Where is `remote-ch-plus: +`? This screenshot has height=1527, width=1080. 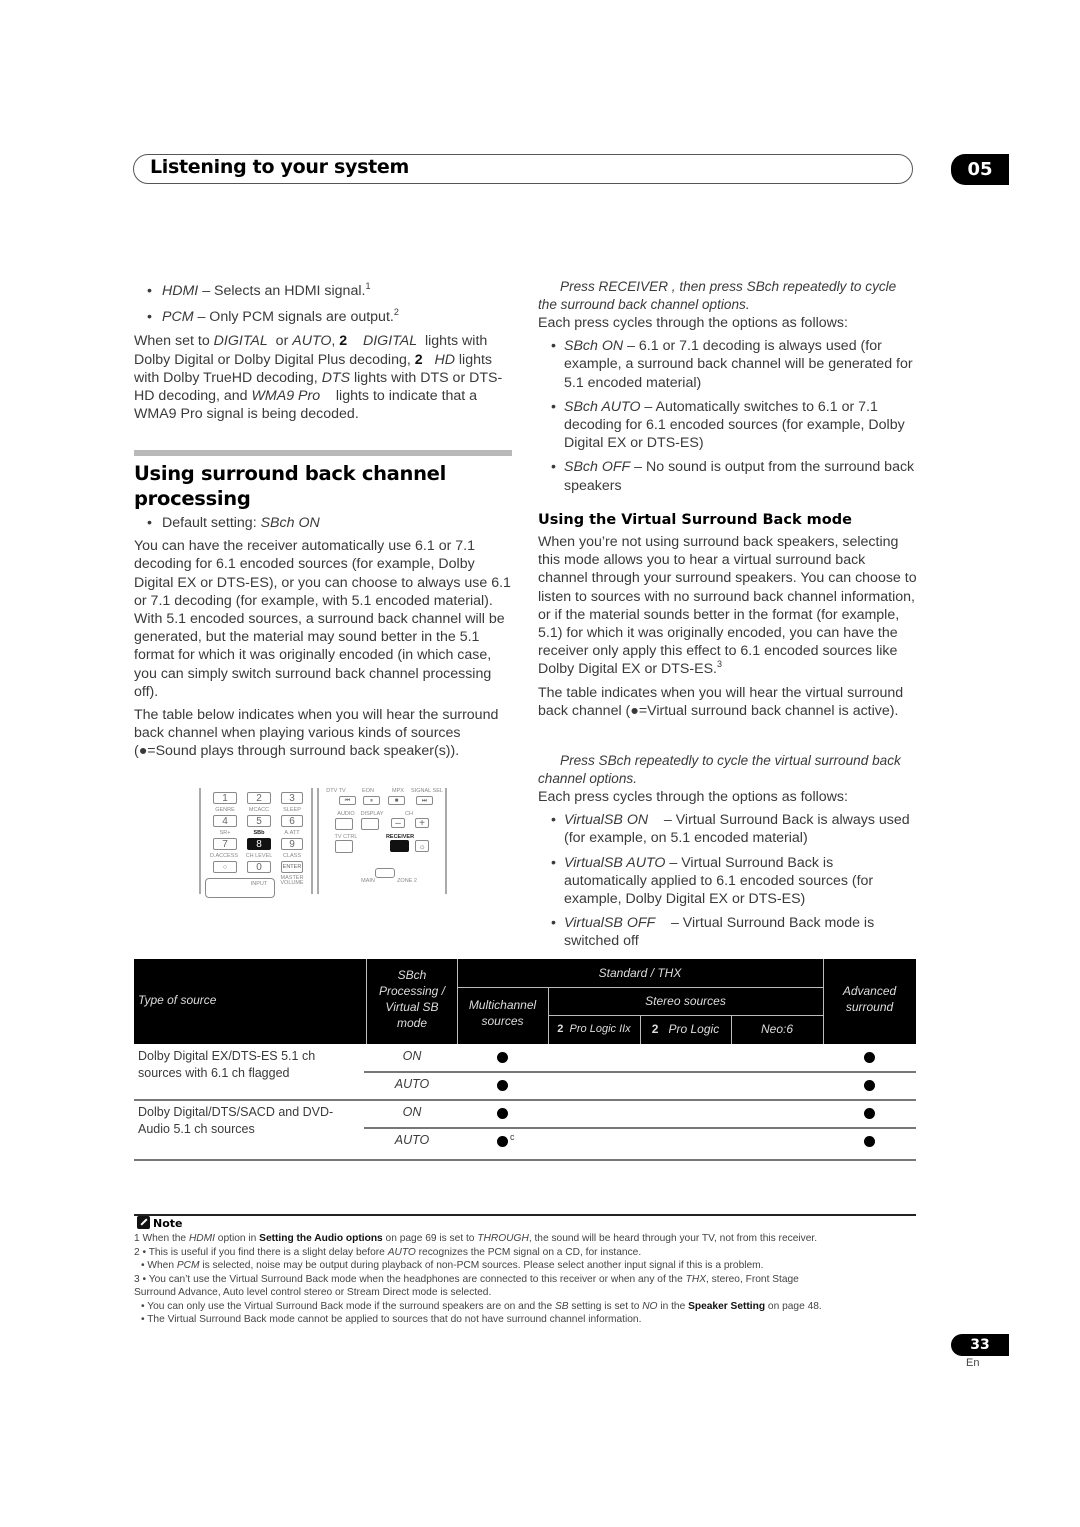
remote-ch-plus: + is located at coordinates (422, 823).